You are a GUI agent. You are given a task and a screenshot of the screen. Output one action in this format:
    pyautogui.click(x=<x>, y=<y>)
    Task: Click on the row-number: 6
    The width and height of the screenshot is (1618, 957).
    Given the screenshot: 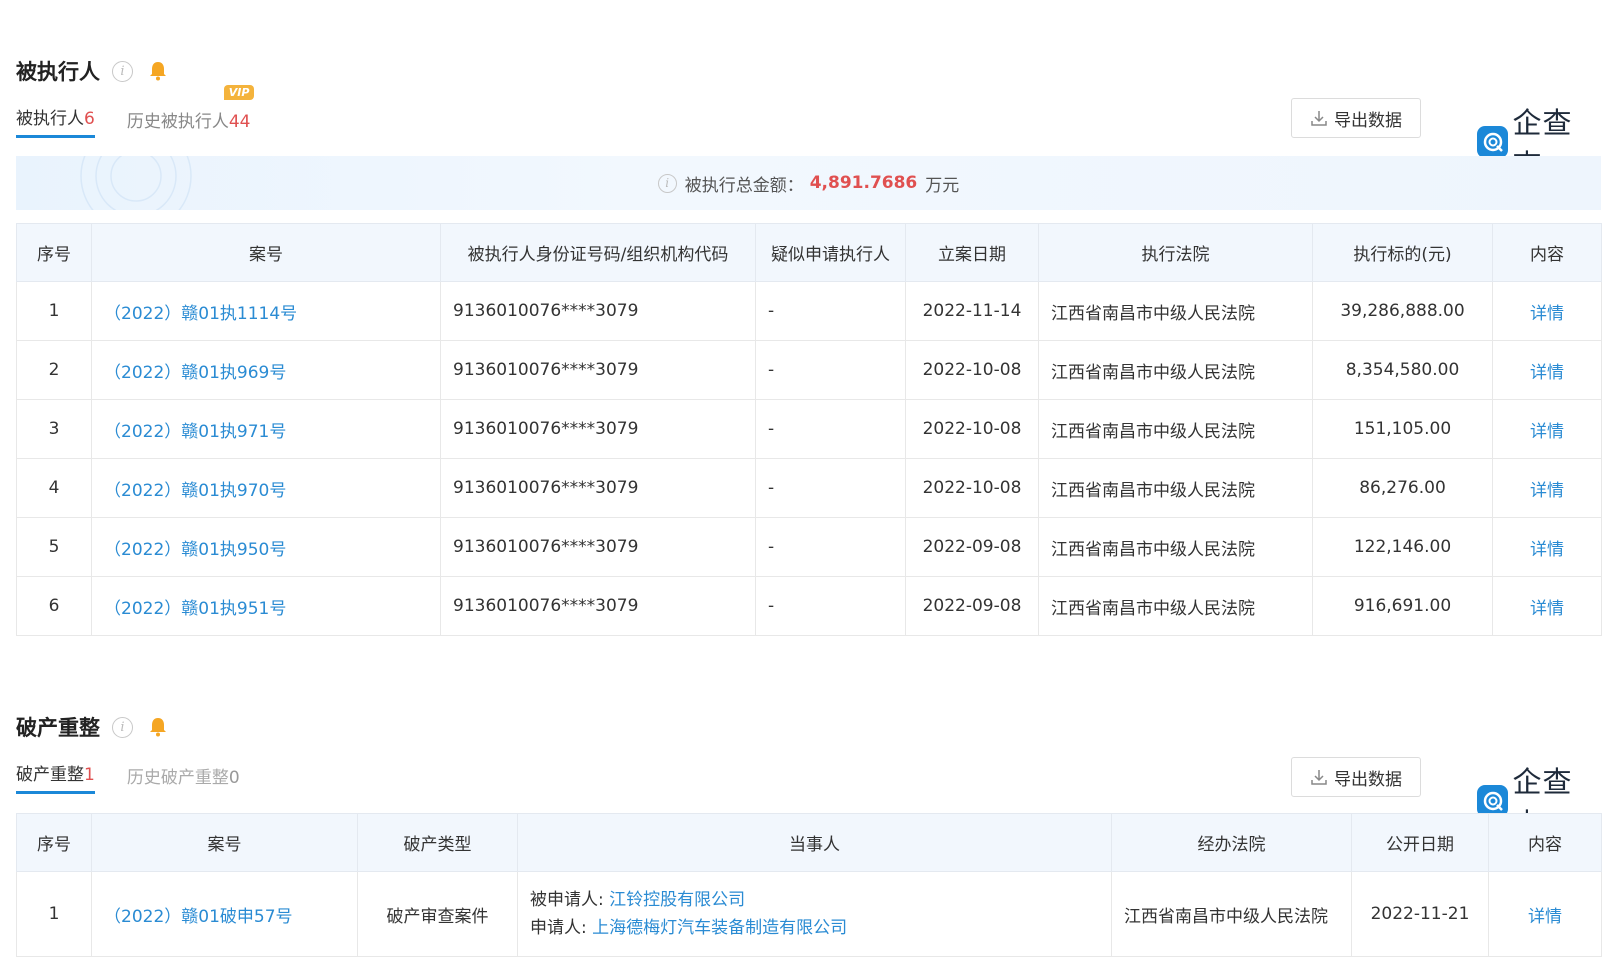 What is the action you would take?
    pyautogui.click(x=54, y=606)
    